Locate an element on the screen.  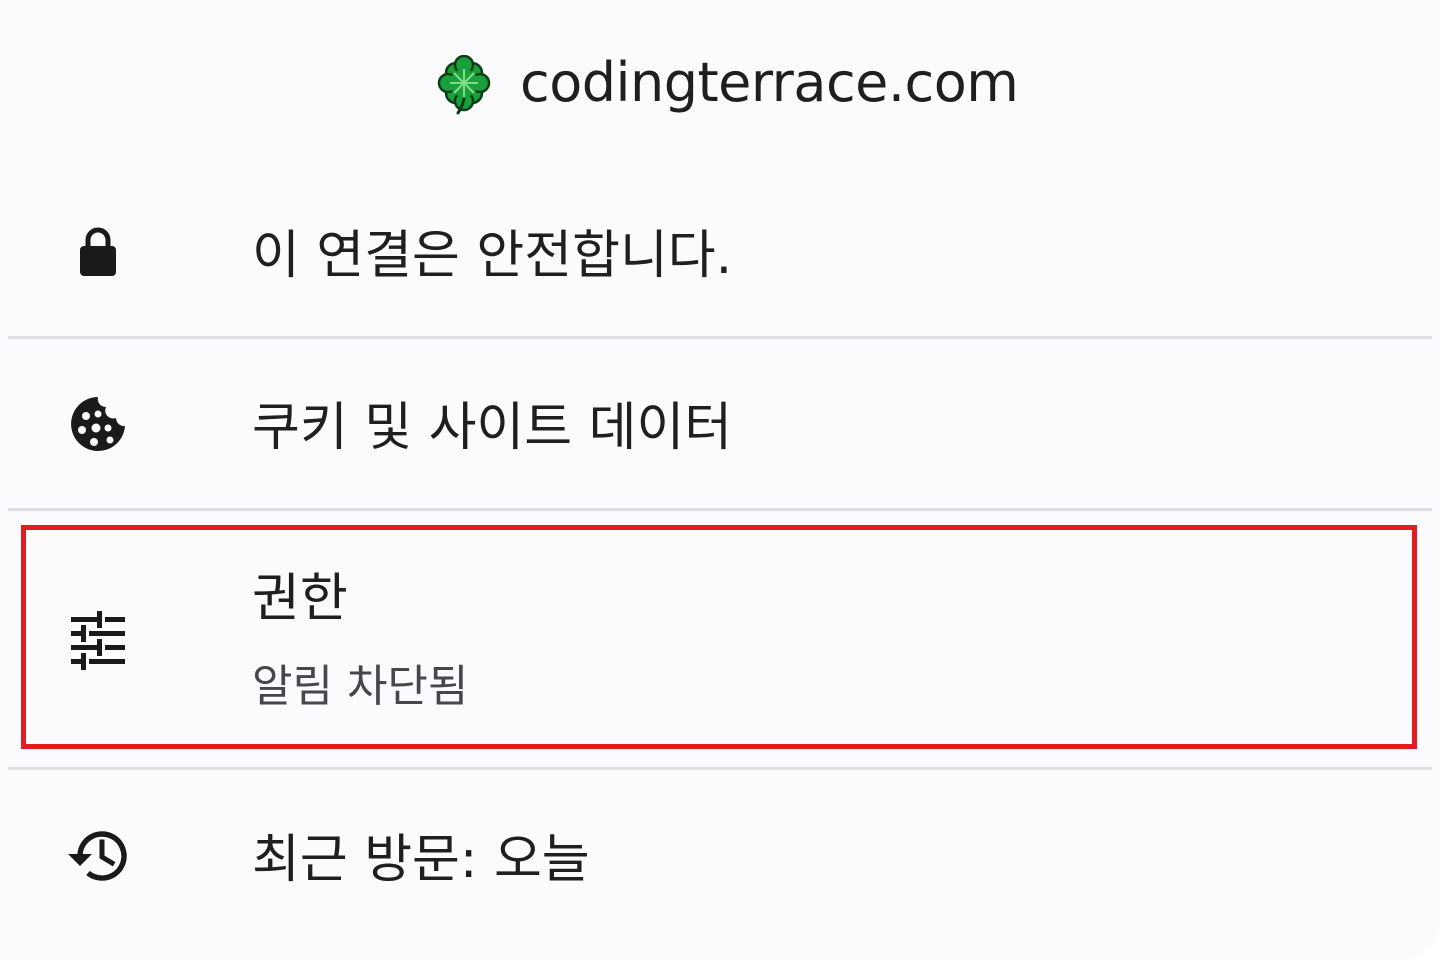
cookies-label: 쿠키 및 사이트 데이터 is located at coordinates (492, 428).